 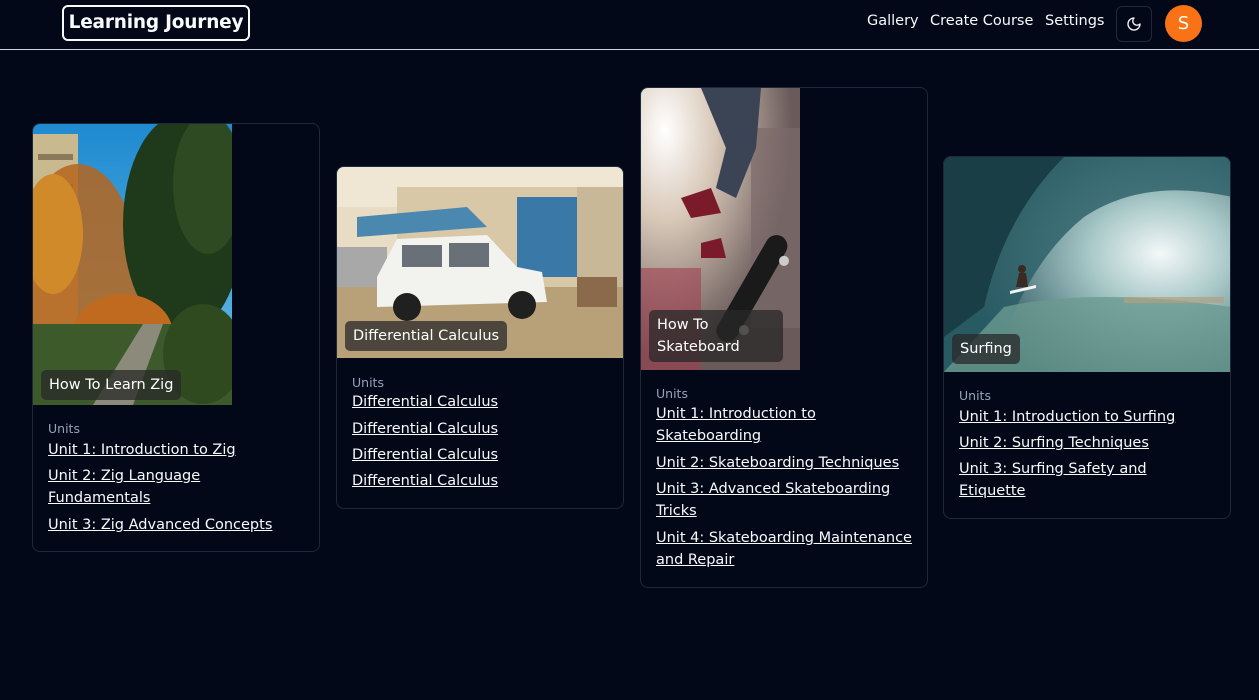 What do you see at coordinates (893, 21) in the screenshot?
I see `nav-gallery-link: Gallery` at bounding box center [893, 21].